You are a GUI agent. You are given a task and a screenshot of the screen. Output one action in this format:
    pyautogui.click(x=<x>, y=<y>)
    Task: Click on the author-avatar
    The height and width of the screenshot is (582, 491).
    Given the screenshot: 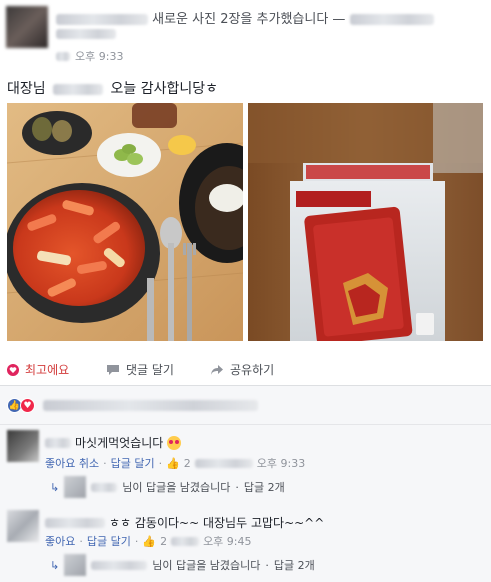 What is the action you would take?
    pyautogui.click(x=27, y=27)
    